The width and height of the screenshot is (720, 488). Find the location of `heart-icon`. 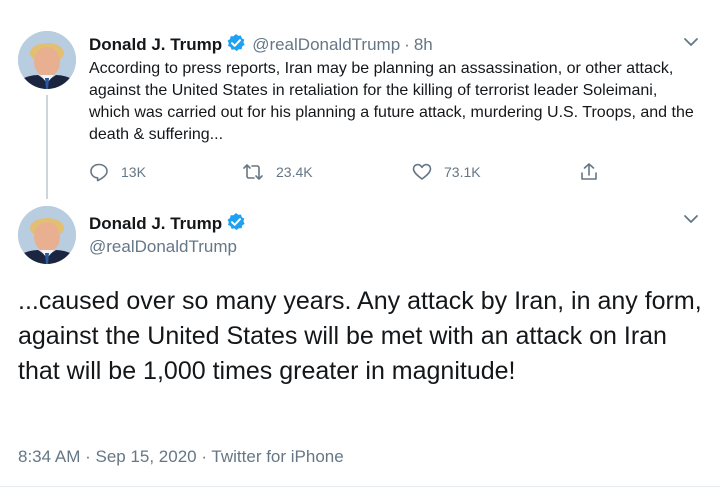

heart-icon is located at coordinates (428, 172).